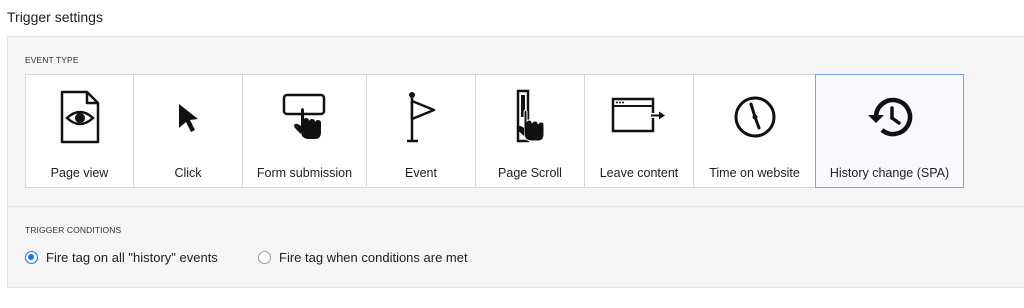 This screenshot has height=308, width=1024. I want to click on page-view-icon, so click(79, 117).